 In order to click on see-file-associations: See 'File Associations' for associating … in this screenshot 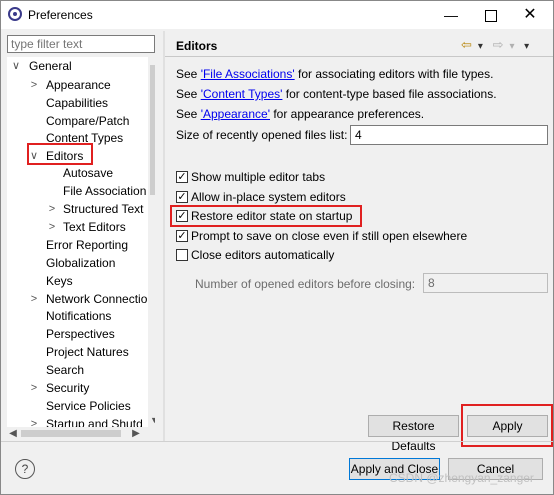, I will do `click(335, 74)`.